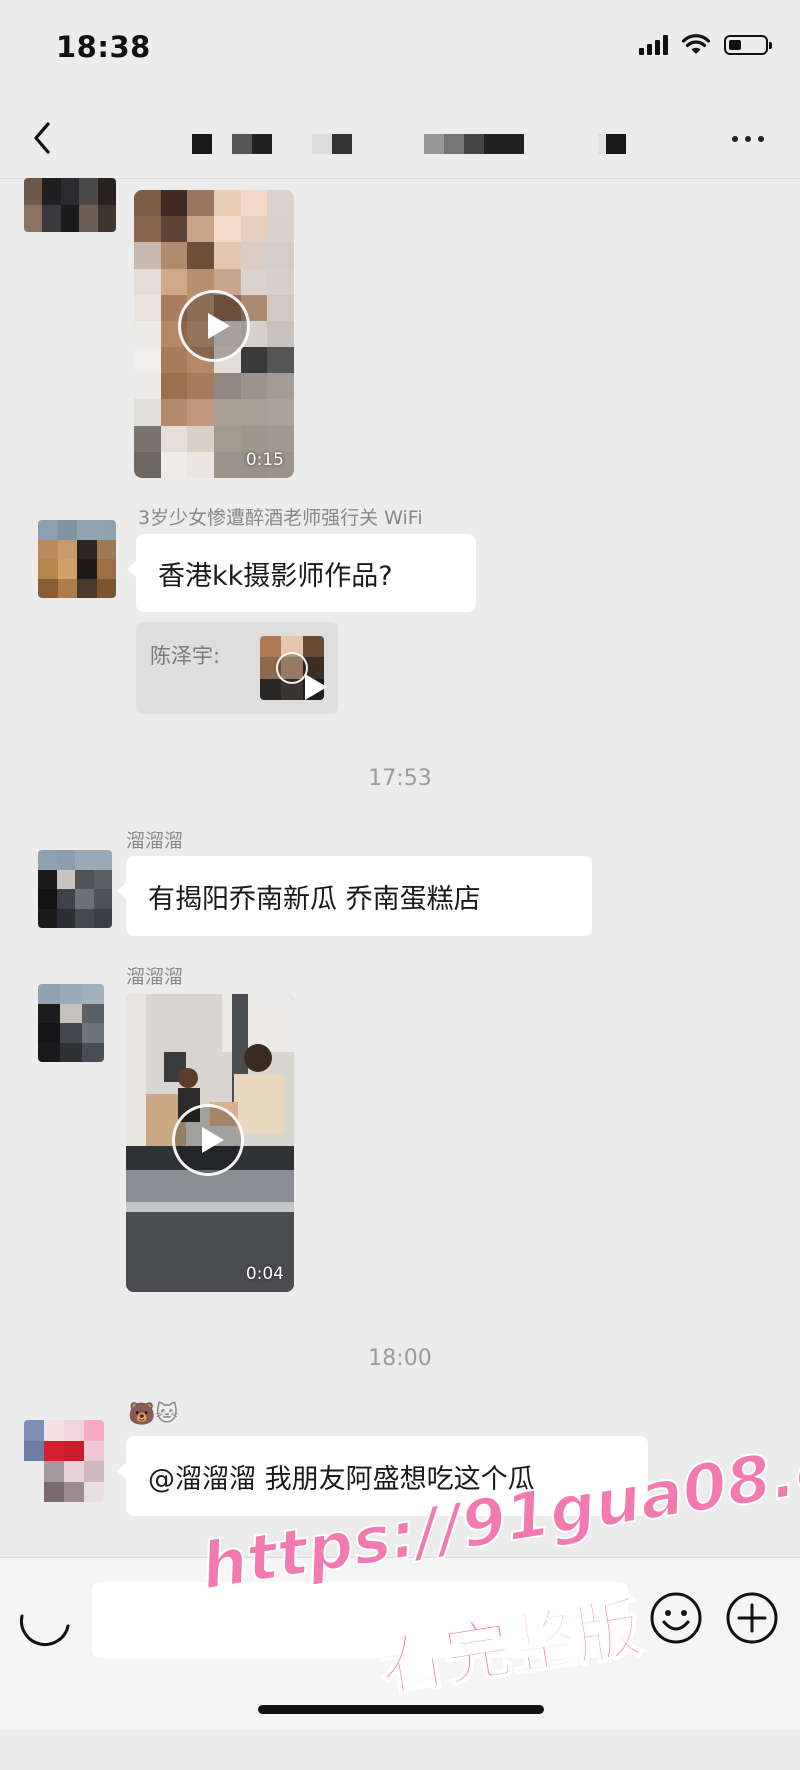 The image size is (800, 1770). I want to click on status-bar: 18:38, so click(400, 50).